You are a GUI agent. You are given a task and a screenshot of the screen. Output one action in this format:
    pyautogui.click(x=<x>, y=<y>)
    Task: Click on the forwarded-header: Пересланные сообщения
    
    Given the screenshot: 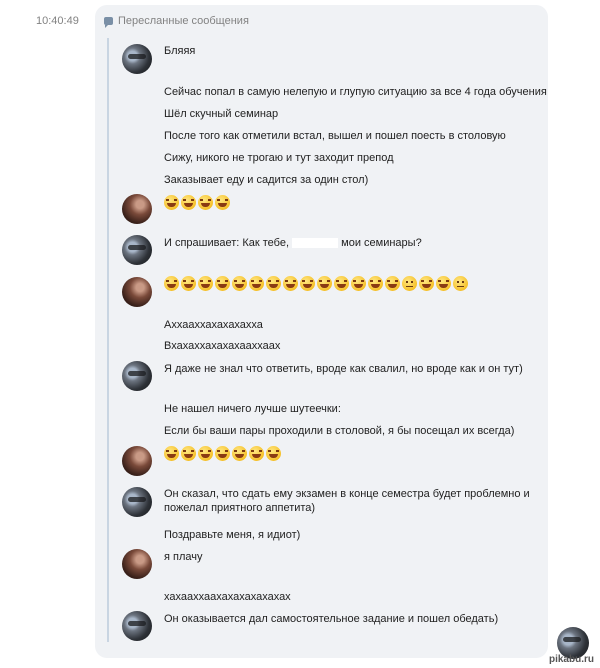 What is the action you would take?
    pyautogui.click(x=176, y=21)
    